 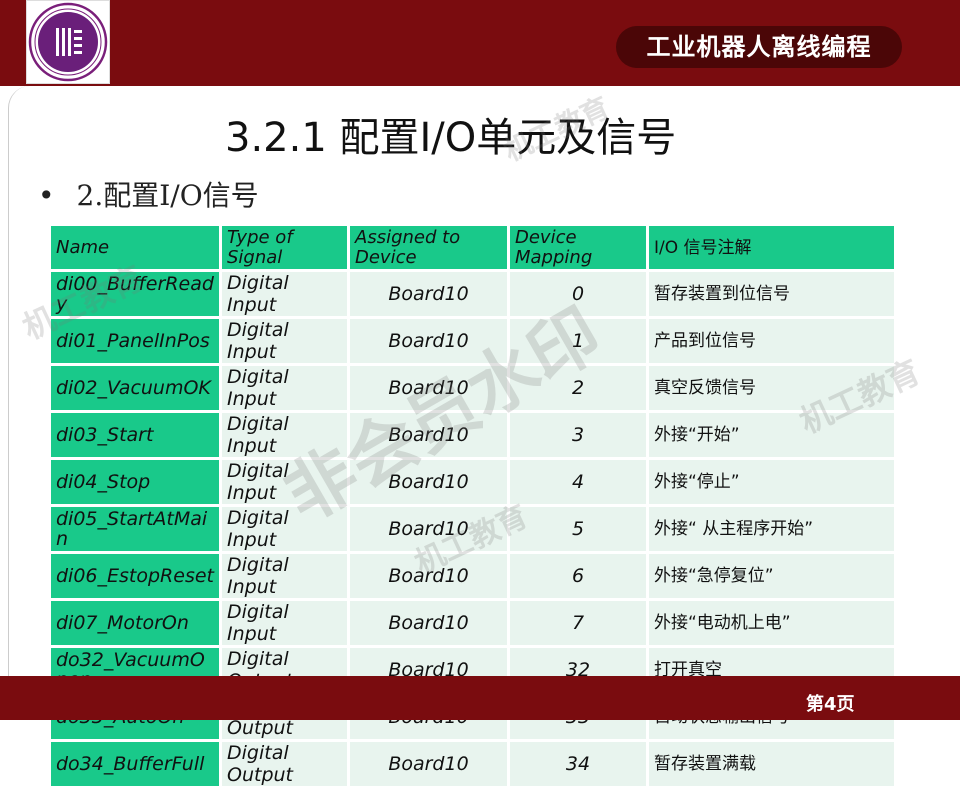 I want to click on header-device: Assigned to Device, so click(x=428, y=247).